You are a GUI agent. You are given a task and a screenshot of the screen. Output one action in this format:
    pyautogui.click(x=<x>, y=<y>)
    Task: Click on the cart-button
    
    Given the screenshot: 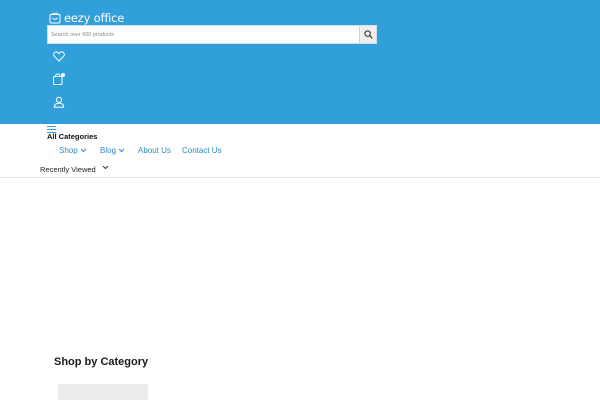 What is the action you would take?
    pyautogui.click(x=59, y=79)
    